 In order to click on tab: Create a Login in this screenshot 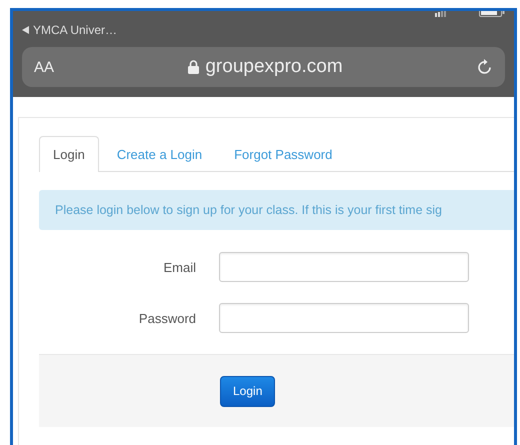, I will do `click(159, 153)`.